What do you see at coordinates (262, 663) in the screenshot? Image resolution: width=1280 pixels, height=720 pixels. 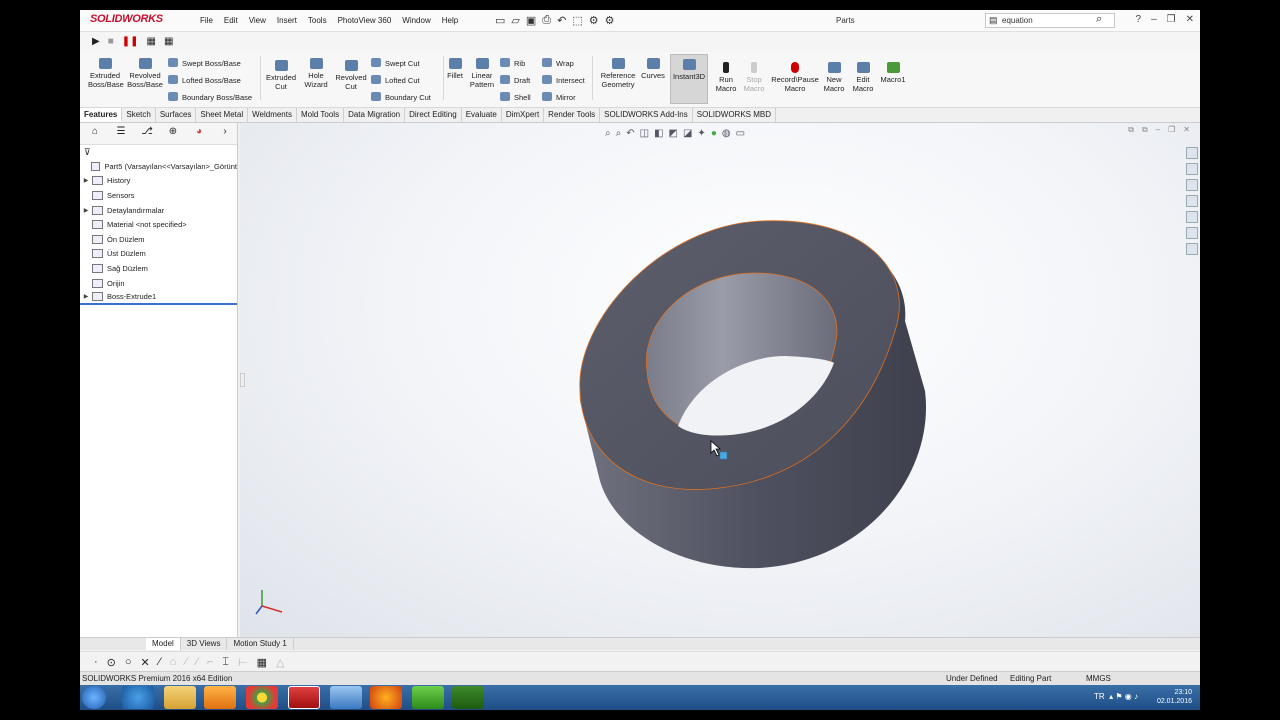 I see `grid-icon: ▦` at bounding box center [262, 663].